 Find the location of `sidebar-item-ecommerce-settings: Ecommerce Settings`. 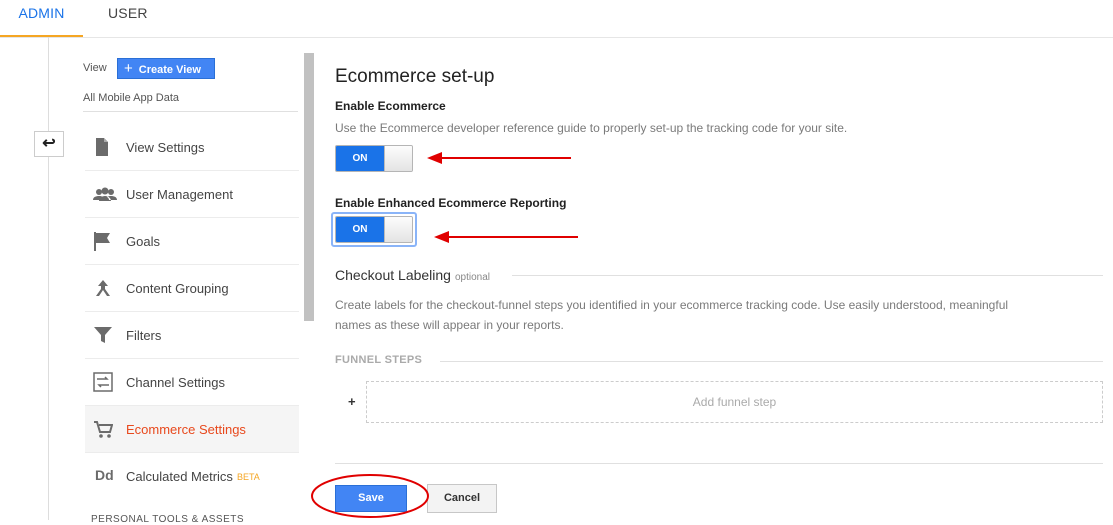

sidebar-item-ecommerce-settings: Ecommerce Settings is located at coordinates (192, 429).